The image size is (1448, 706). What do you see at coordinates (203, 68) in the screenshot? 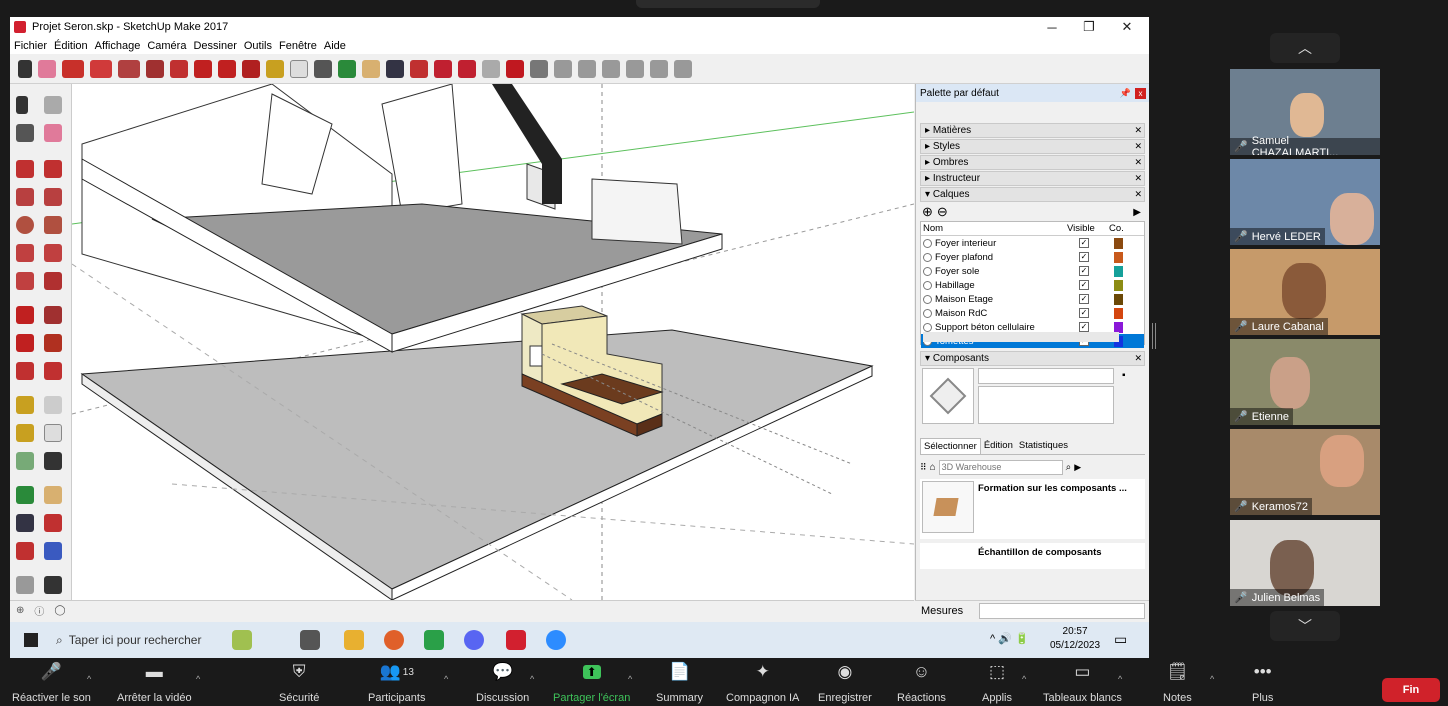
I see `move-tool-icon` at bounding box center [203, 68].